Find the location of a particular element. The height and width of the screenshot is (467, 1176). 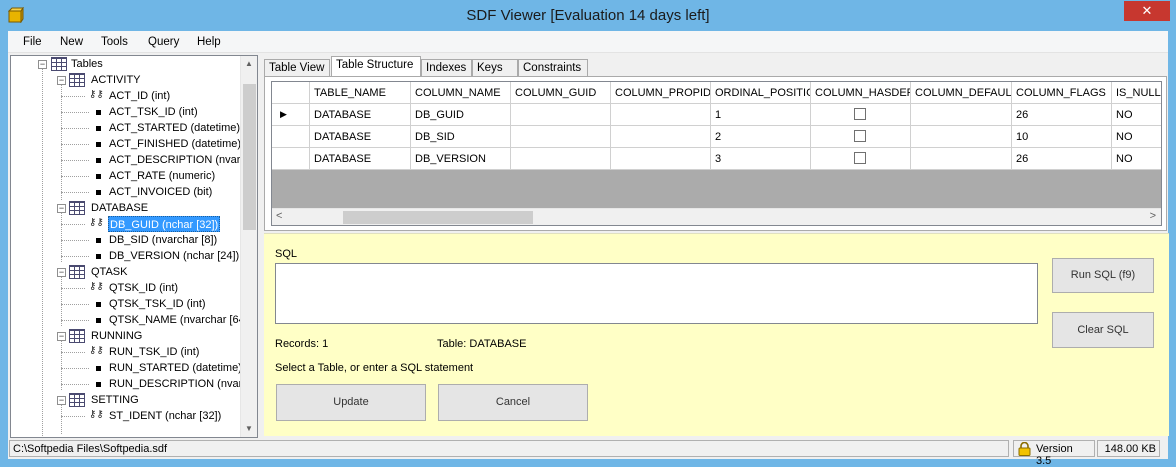

tree-column: RUN_TSK_ID (int) is located at coordinates (154, 352).